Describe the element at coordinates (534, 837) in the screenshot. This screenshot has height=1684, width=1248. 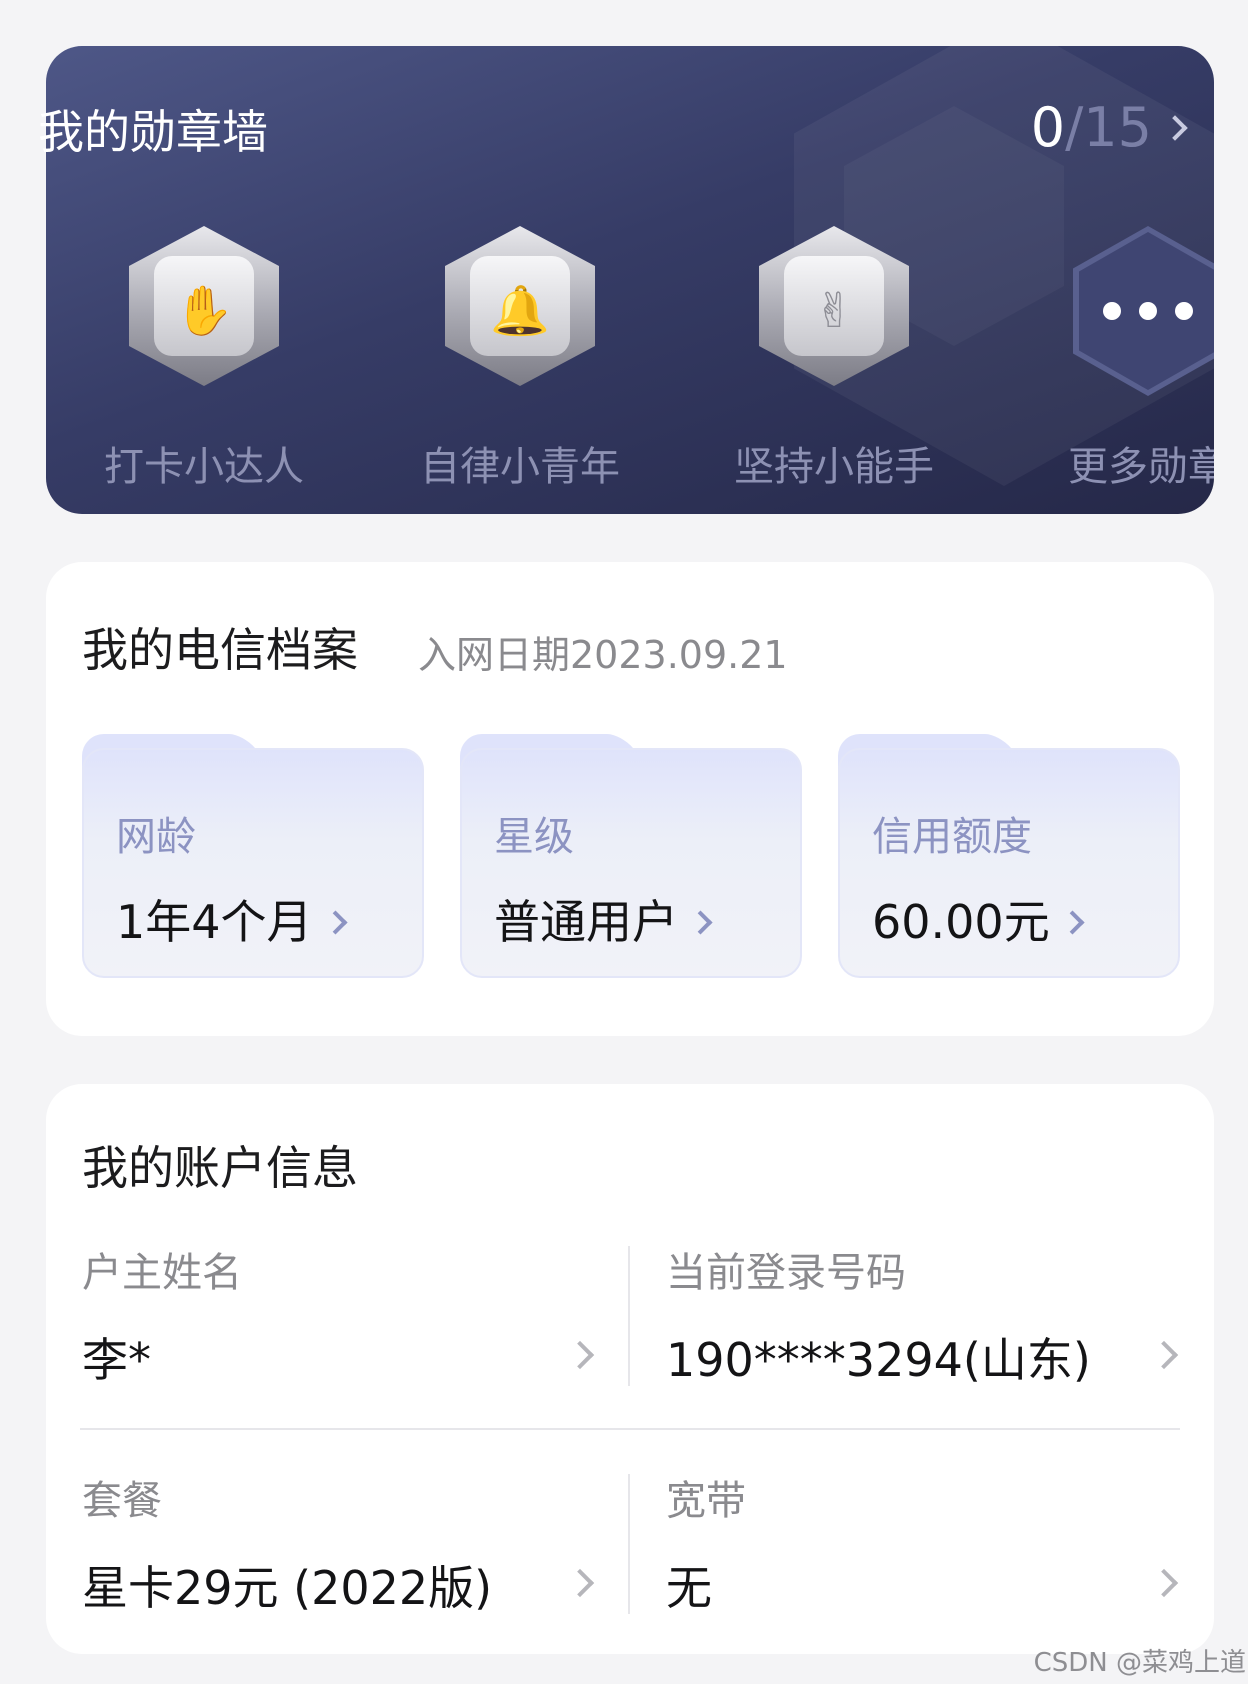
I see `star-level-label: 星级` at that location.